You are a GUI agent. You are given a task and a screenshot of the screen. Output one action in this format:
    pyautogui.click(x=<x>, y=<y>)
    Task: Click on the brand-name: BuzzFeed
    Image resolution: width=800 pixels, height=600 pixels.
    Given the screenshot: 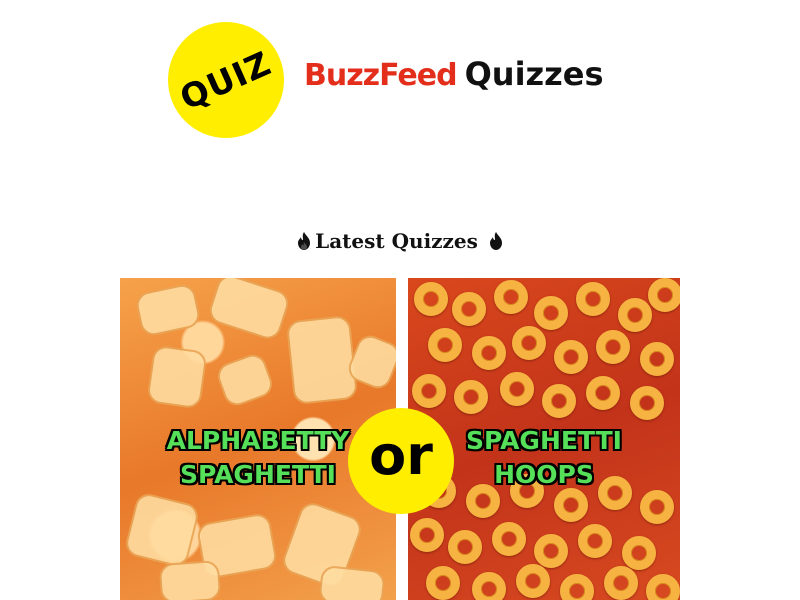 What is the action you would take?
    pyautogui.click(x=381, y=75)
    